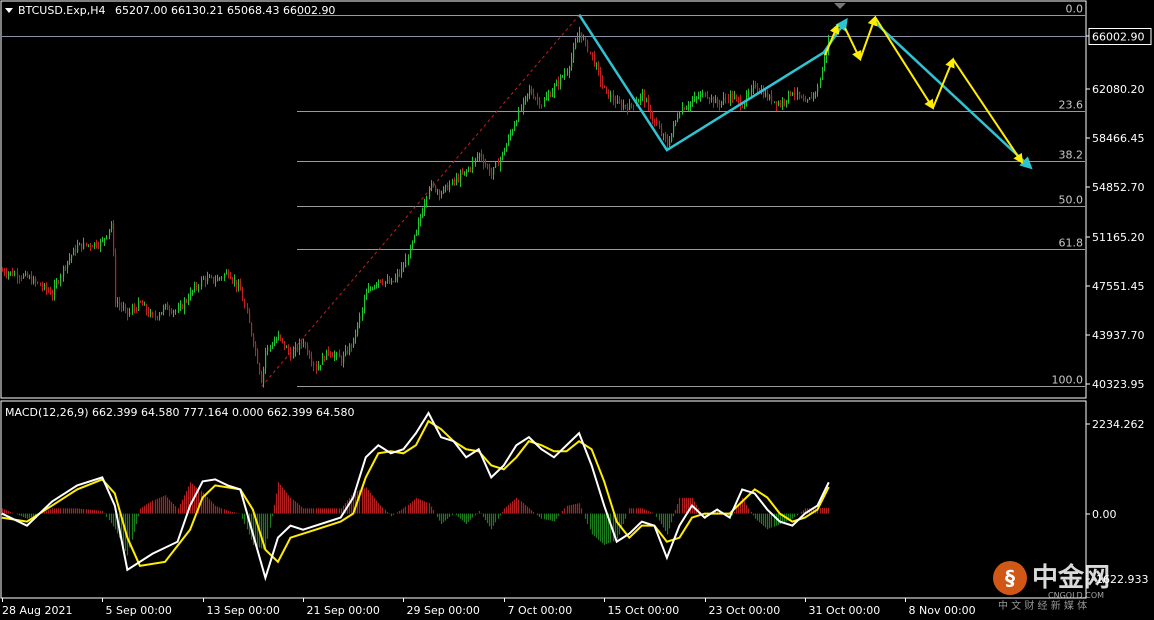 This screenshot has width=1154, height=620. What do you see at coordinates (9, 10) in the screenshot?
I see `collapse-triangle-icon` at bounding box center [9, 10].